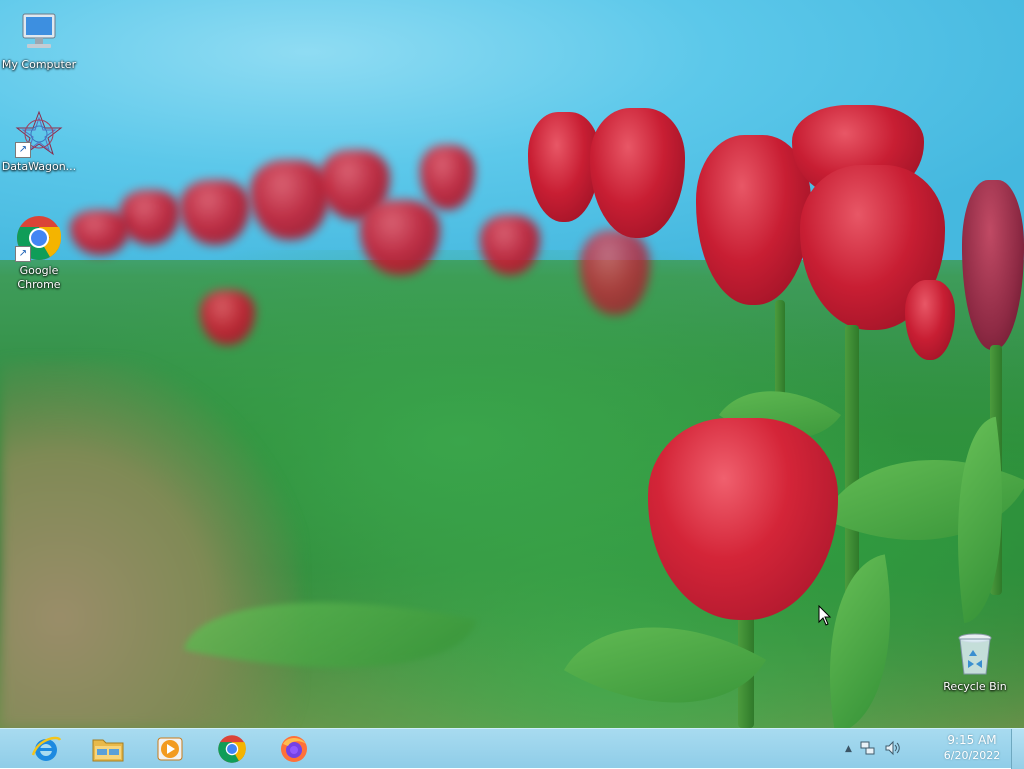 This screenshot has height=769, width=1024. I want to click on taskbar-internet-explorer-button, so click(46, 749).